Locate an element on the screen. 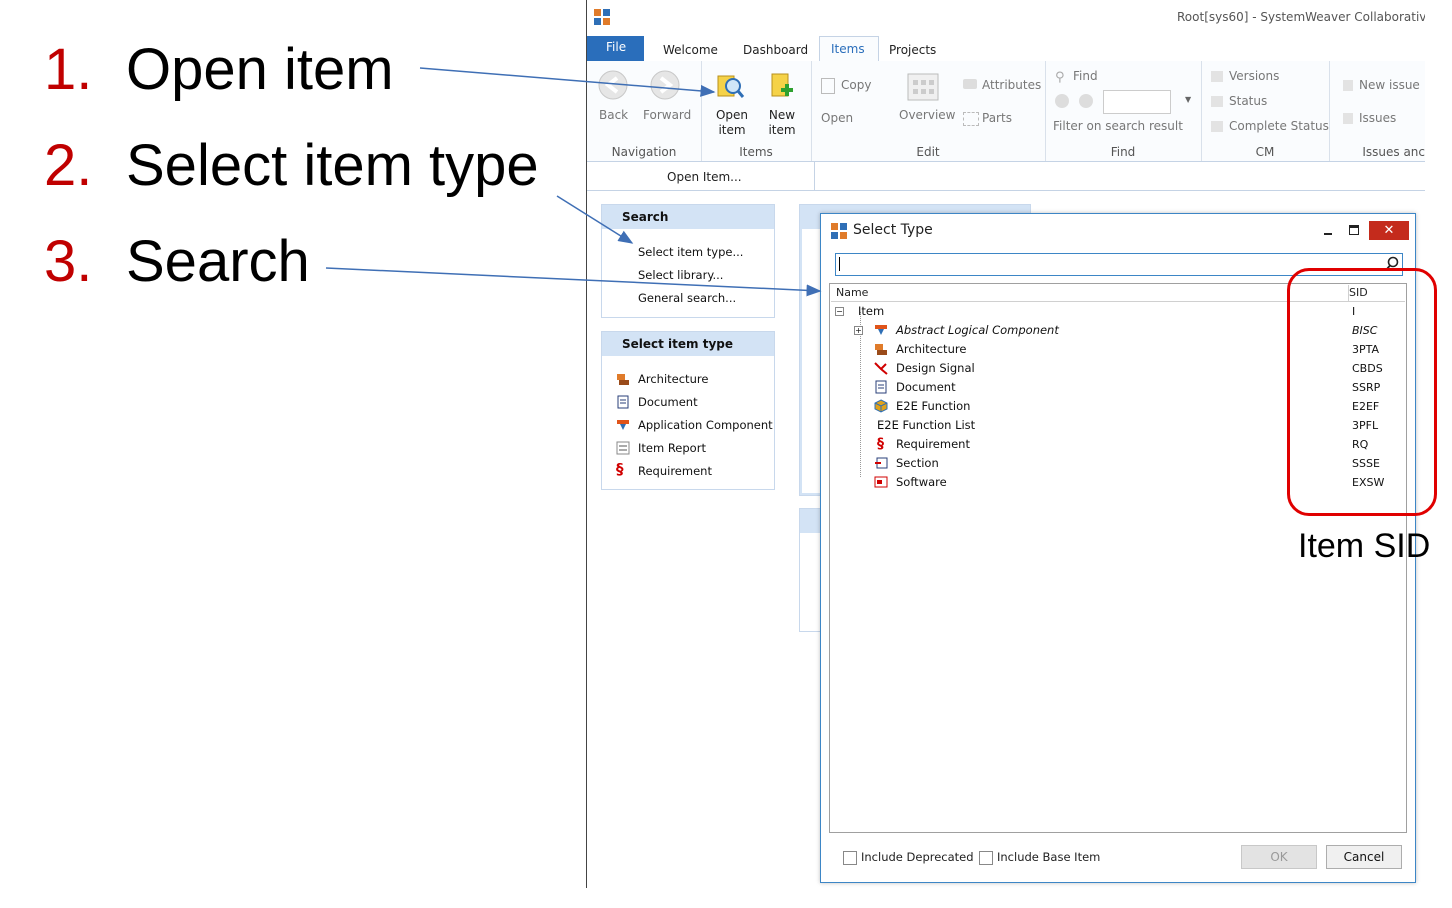 This screenshot has height=908, width=1452. step-select-item-type: 2. Select item type is located at coordinates (291, 165).